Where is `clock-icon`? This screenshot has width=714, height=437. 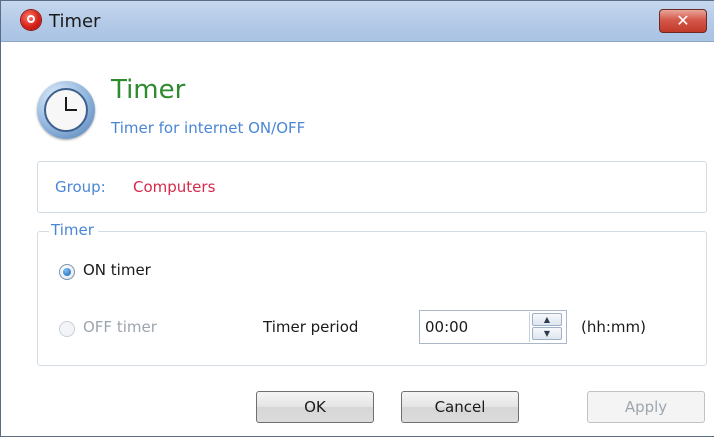
clock-icon is located at coordinates (66, 110).